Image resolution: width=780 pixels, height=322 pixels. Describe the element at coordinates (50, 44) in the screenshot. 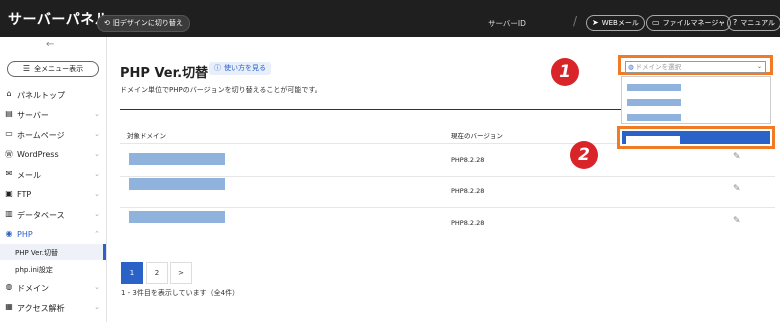

I see `collapse-arrow-icon: ←` at that location.